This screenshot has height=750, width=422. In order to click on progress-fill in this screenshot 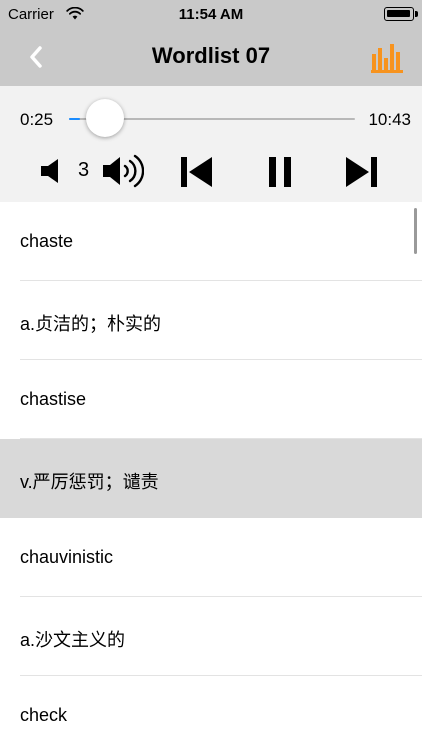, I will do `click(74, 119)`.